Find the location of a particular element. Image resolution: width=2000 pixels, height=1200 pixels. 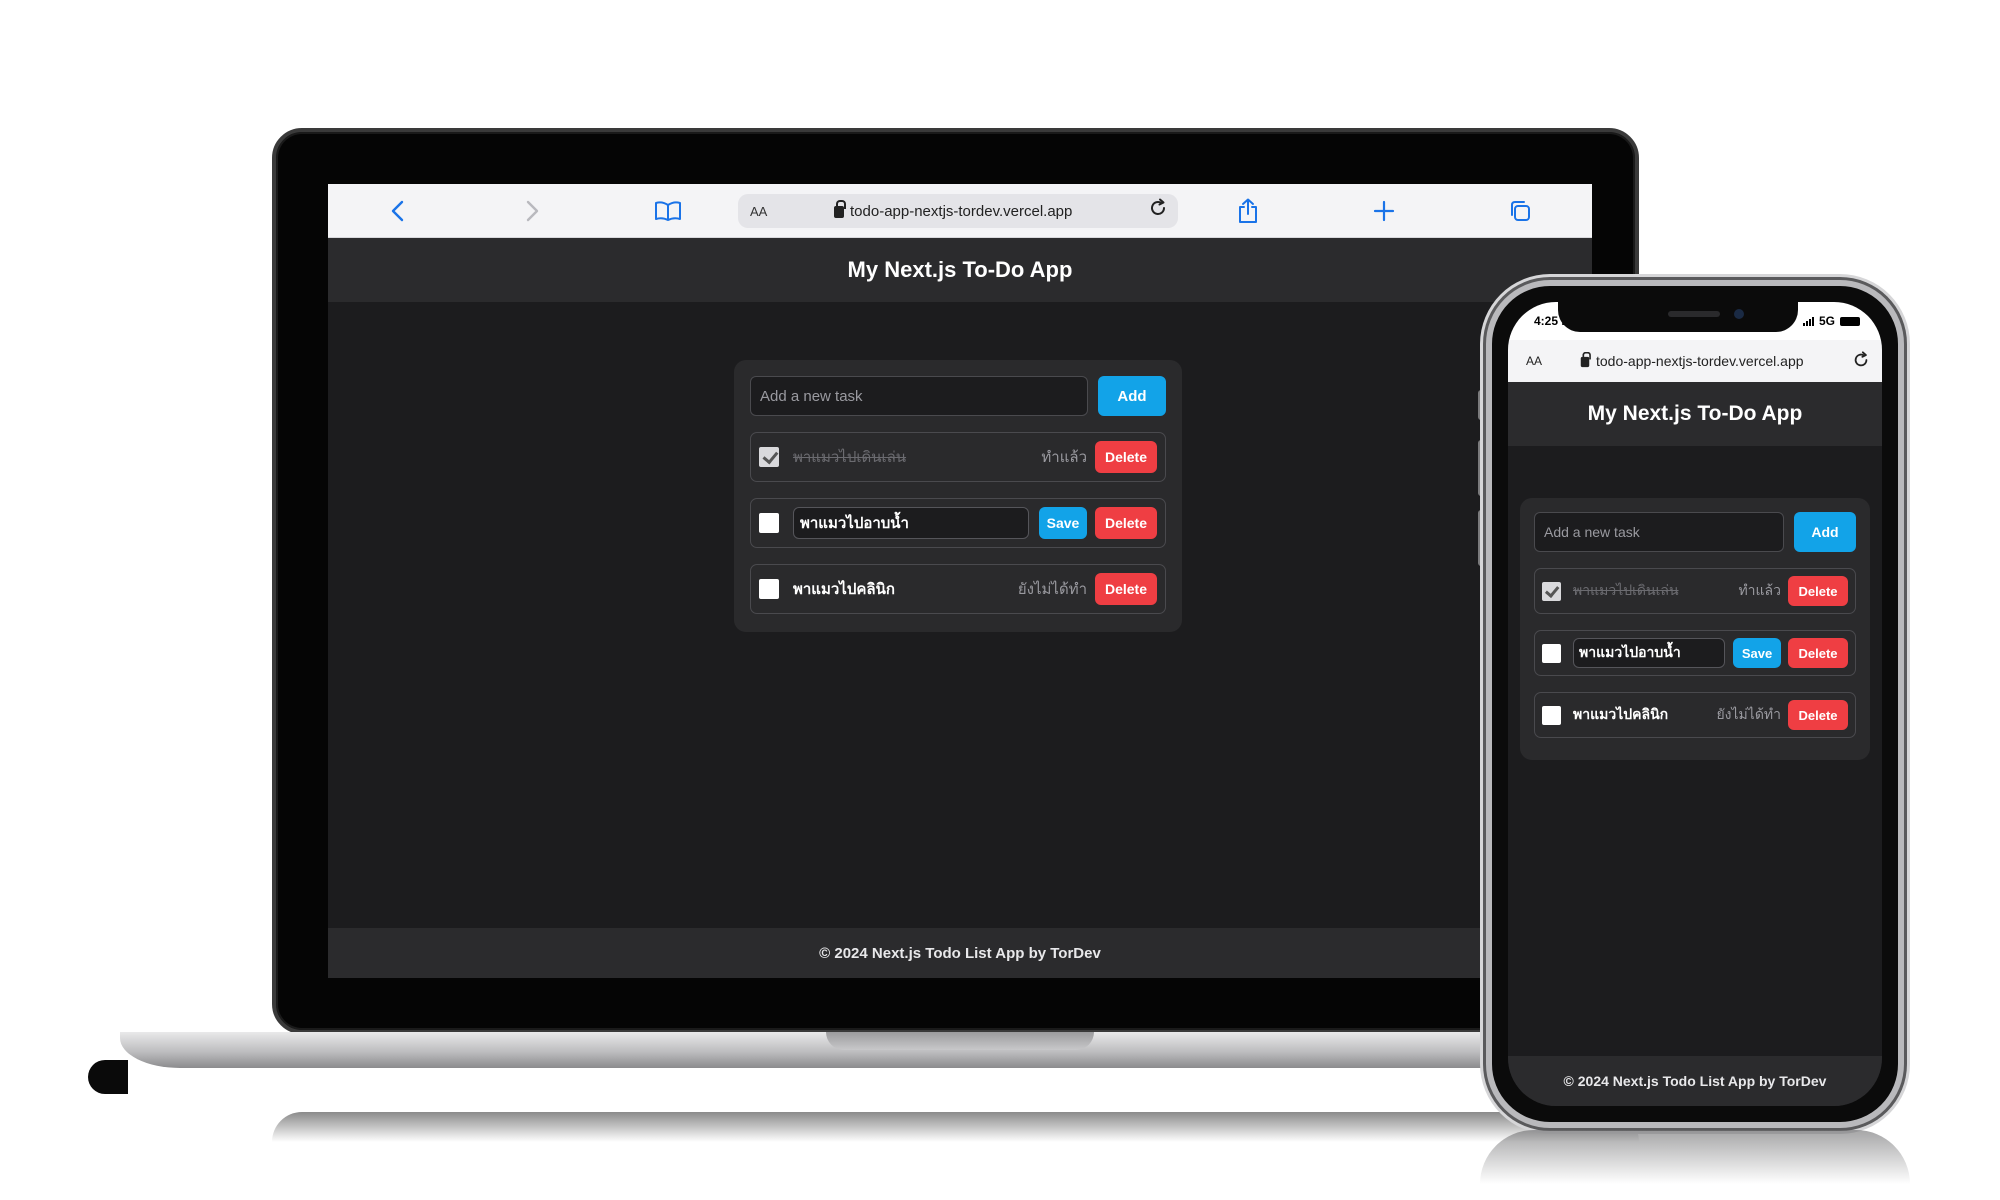

new-tab-icon is located at coordinates (1384, 211).